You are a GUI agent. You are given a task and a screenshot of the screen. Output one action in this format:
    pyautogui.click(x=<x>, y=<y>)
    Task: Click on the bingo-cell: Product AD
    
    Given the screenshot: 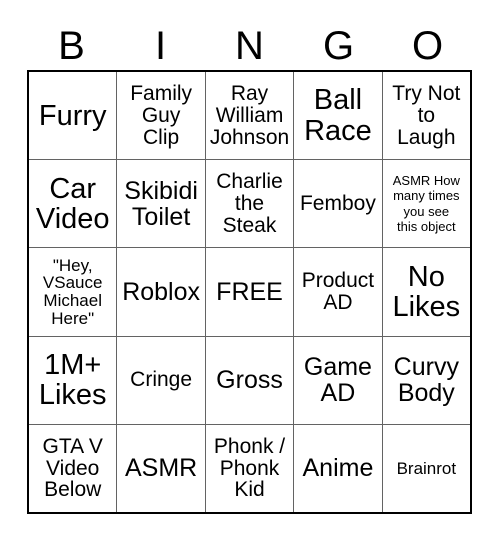 What is the action you would take?
    pyautogui.click(x=338, y=292)
    